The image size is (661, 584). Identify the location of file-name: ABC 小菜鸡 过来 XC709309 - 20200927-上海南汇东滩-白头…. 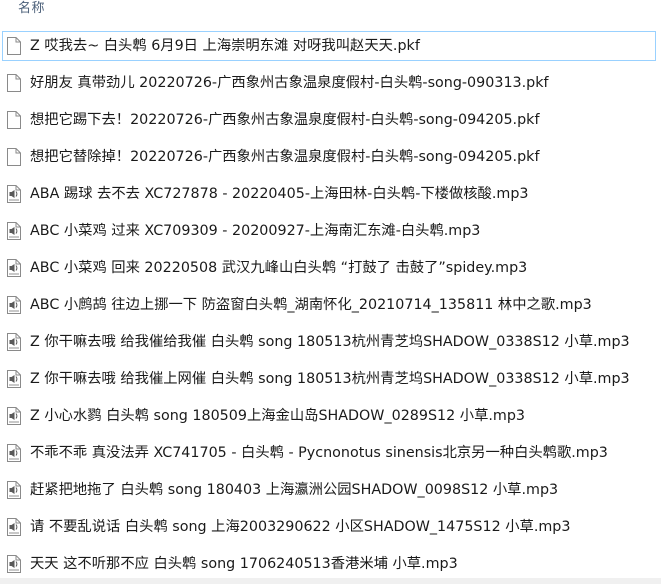
(255, 231).